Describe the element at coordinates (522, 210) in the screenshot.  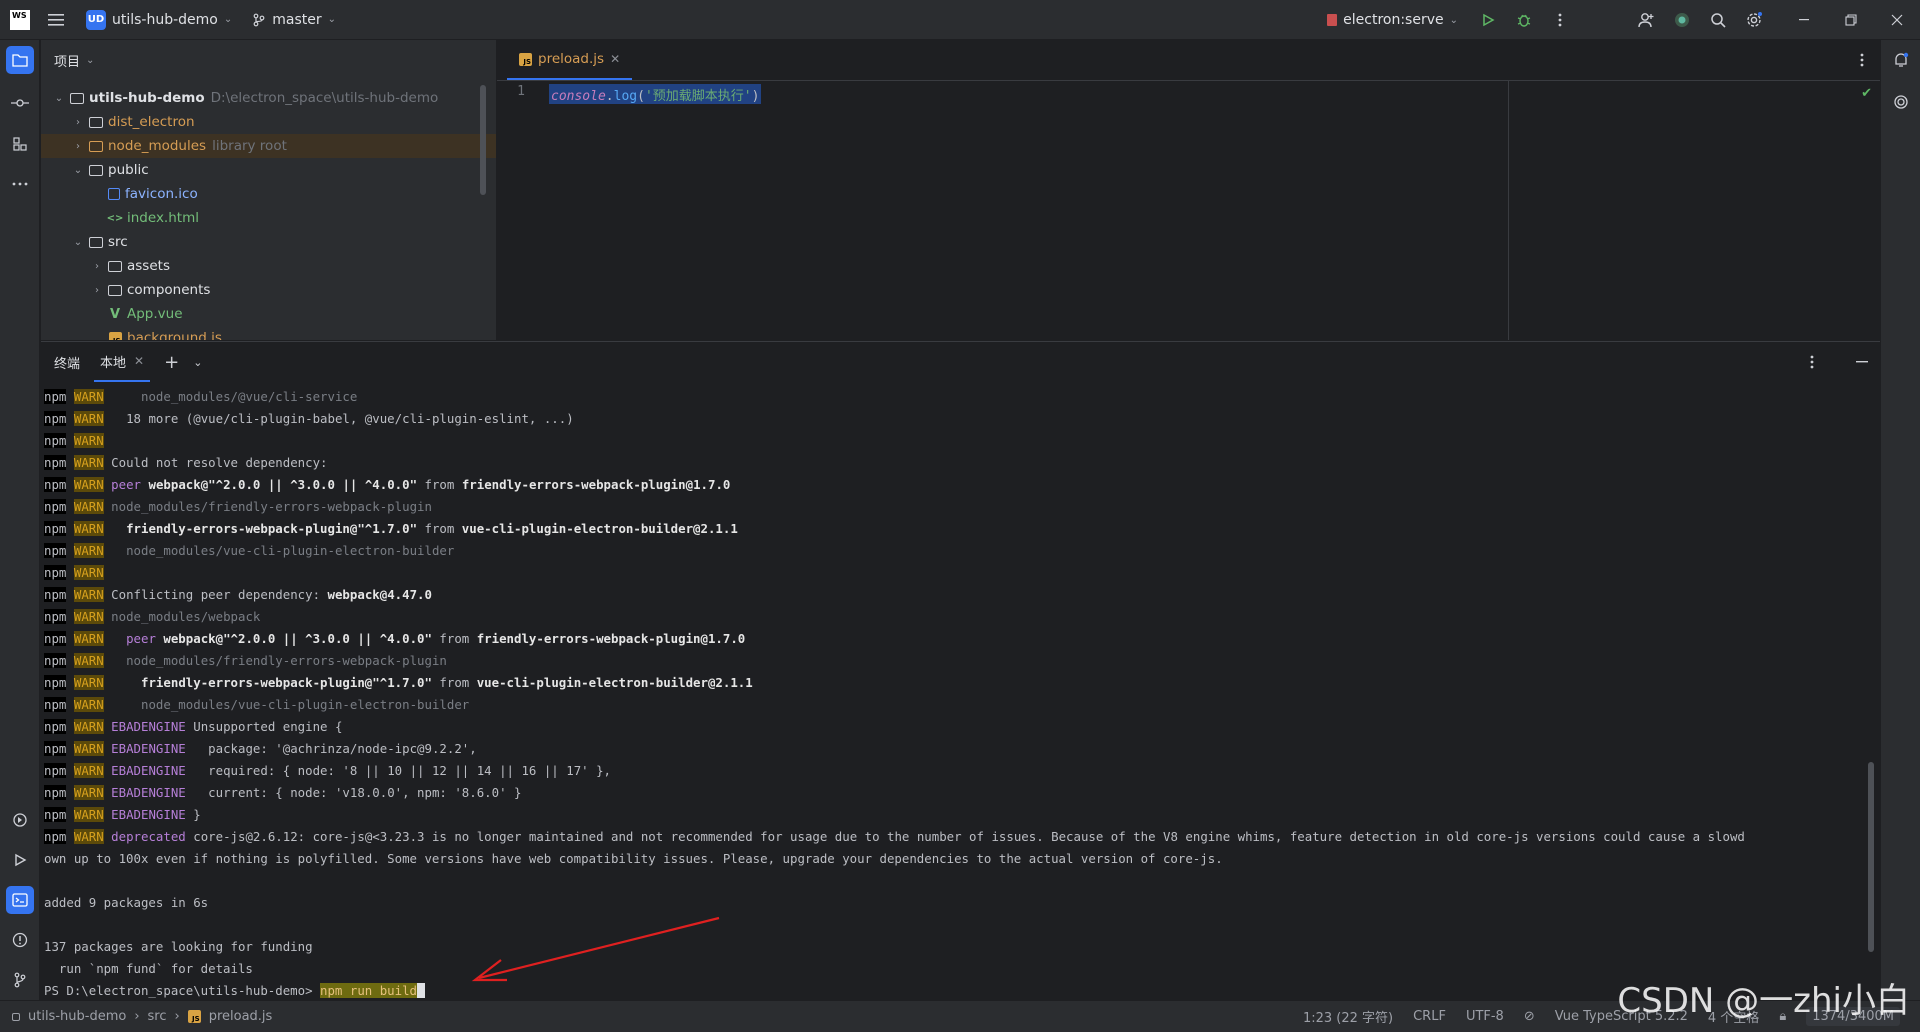
I see `line-number-gutter: 1` at that location.